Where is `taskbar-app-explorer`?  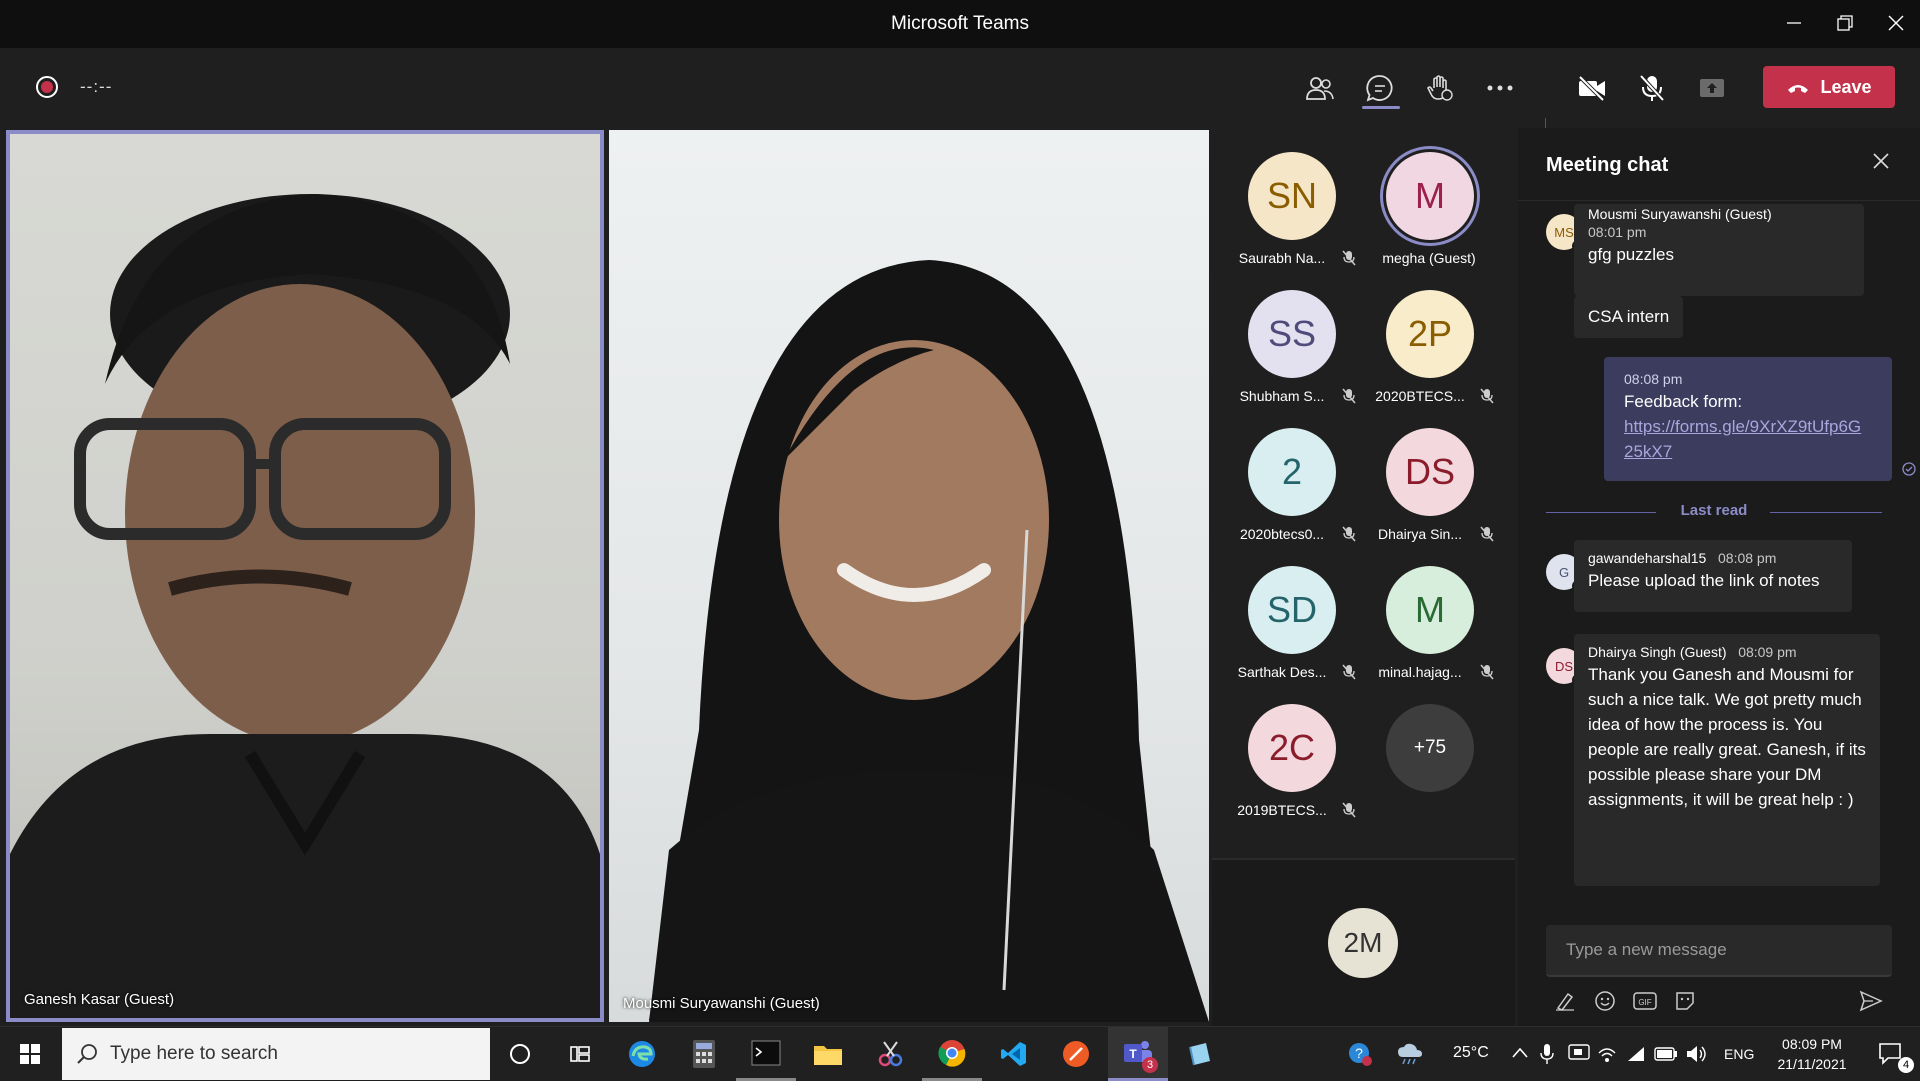
taskbar-app-explorer is located at coordinates (828, 1054).